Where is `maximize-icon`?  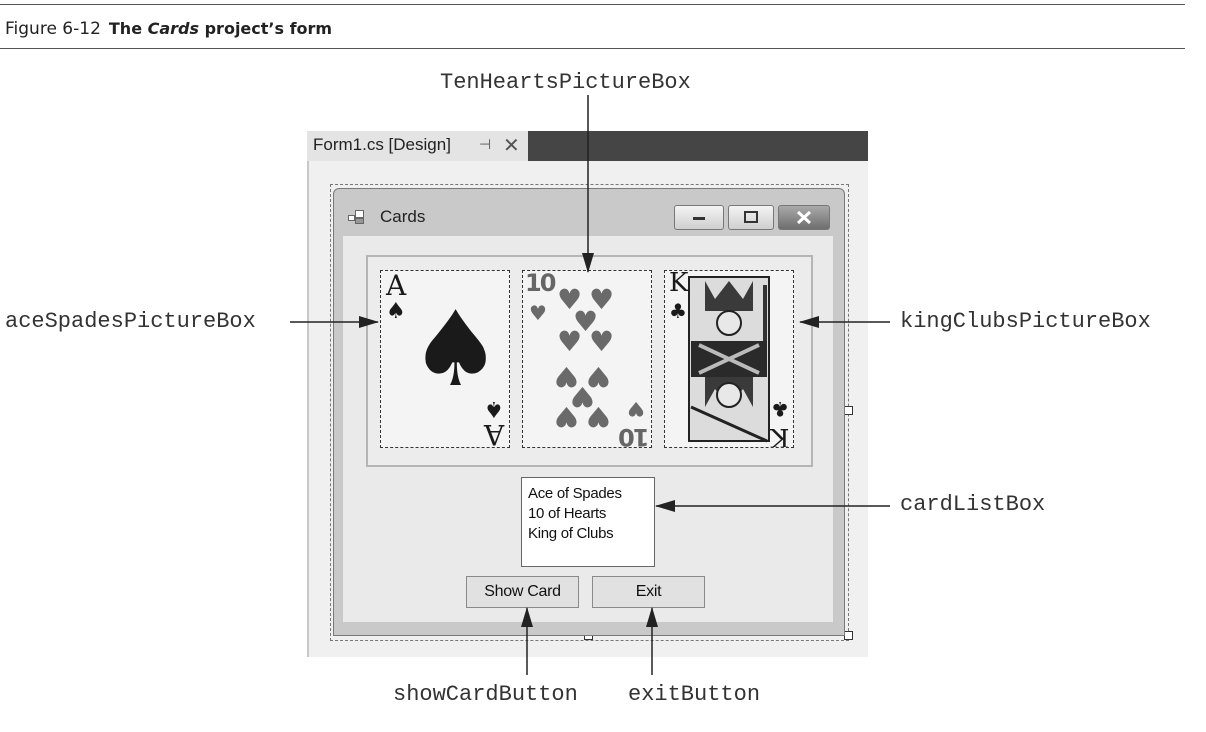 maximize-icon is located at coordinates (751, 217).